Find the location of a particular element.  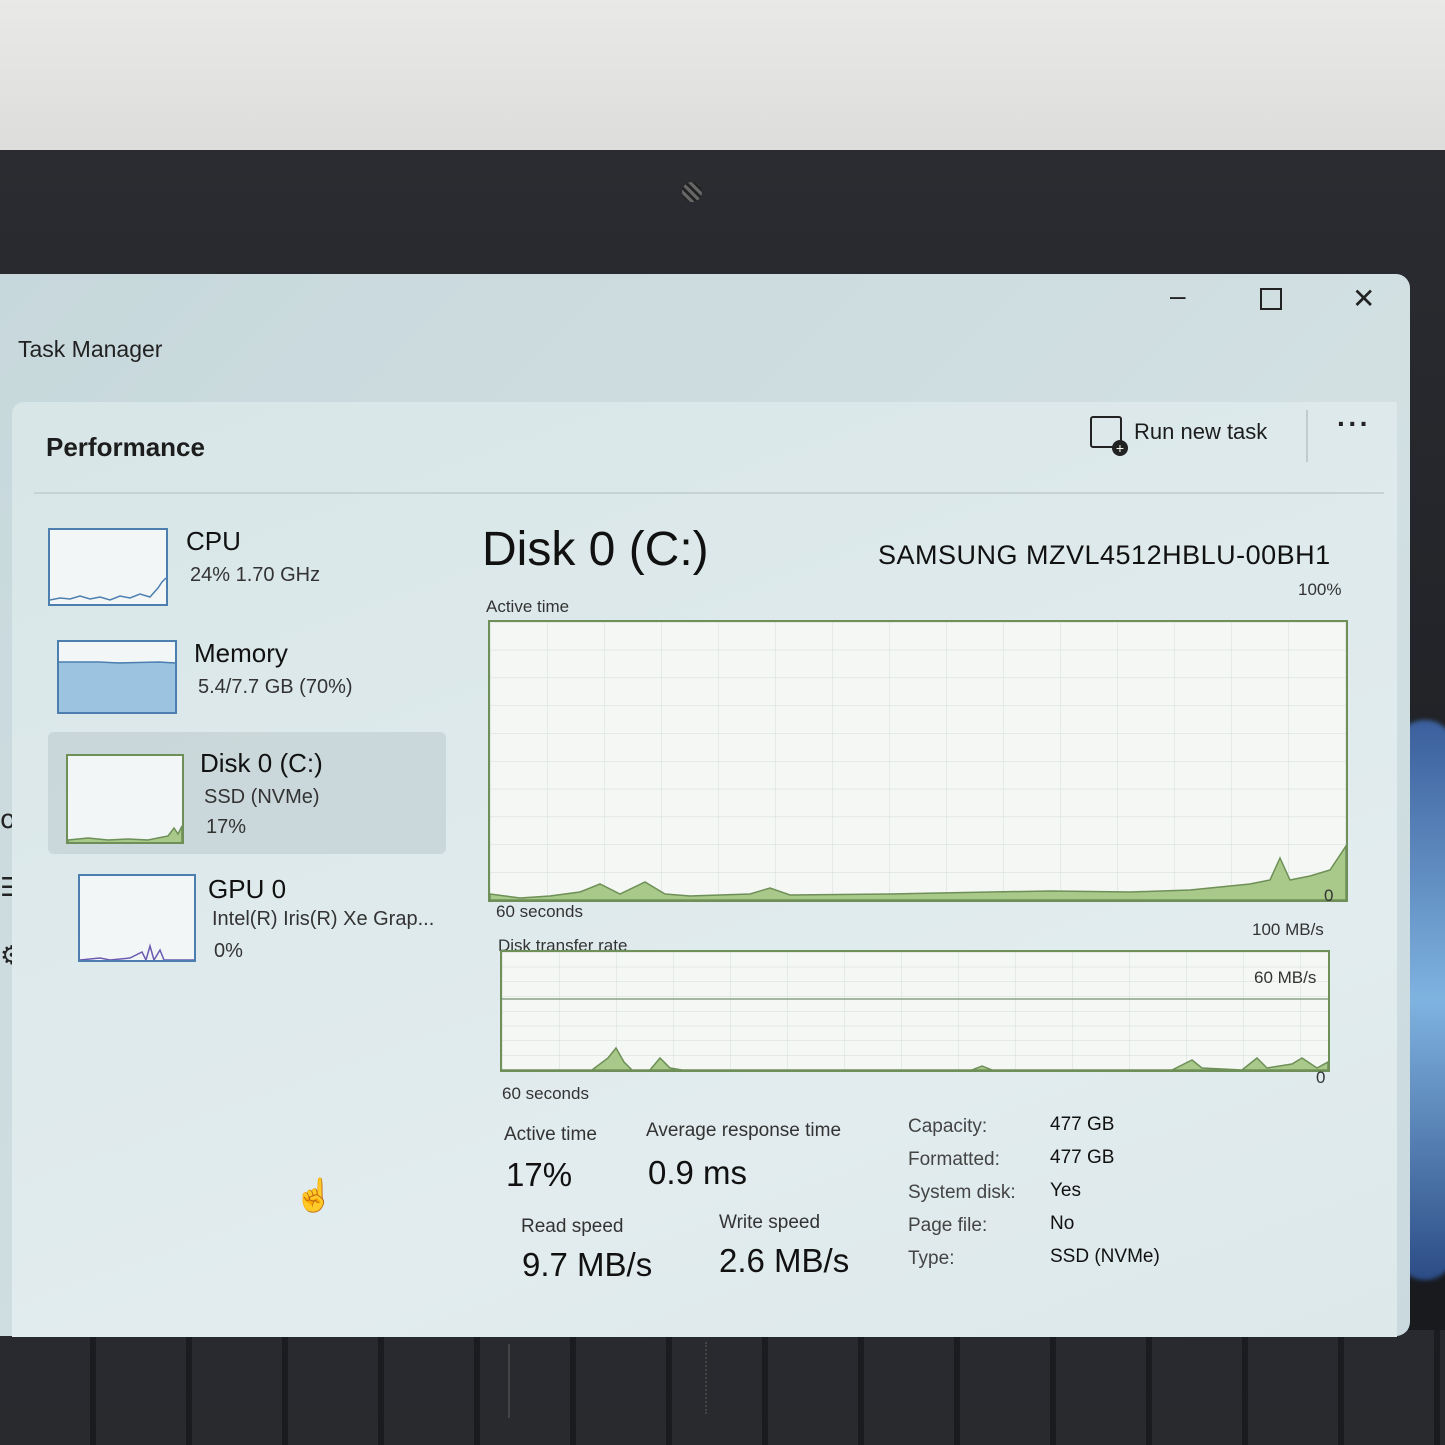

device-name: Disk 0 (C:) is located at coordinates (261, 763).